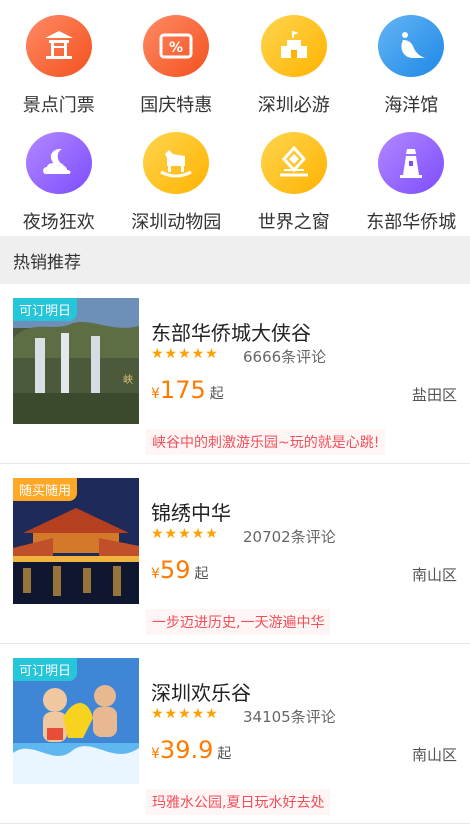 This screenshot has height=834, width=470. What do you see at coordinates (201, 693) in the screenshot?
I see `product-name: 深圳欢乐谷` at bounding box center [201, 693].